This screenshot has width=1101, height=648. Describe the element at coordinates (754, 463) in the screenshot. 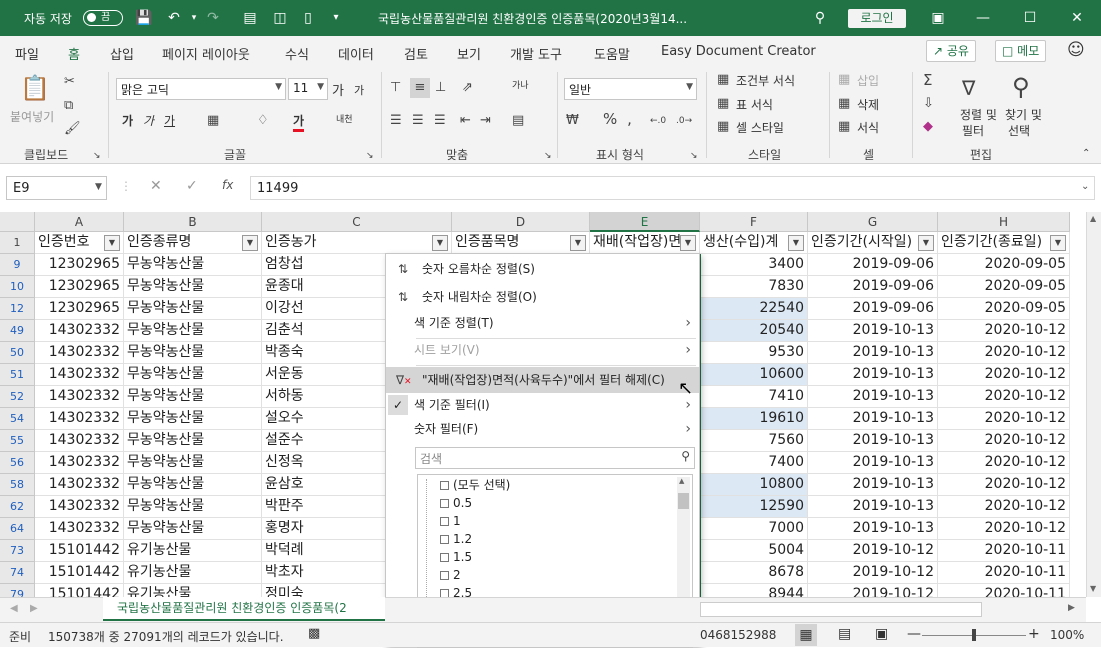

I see `table-cell: 7400` at that location.